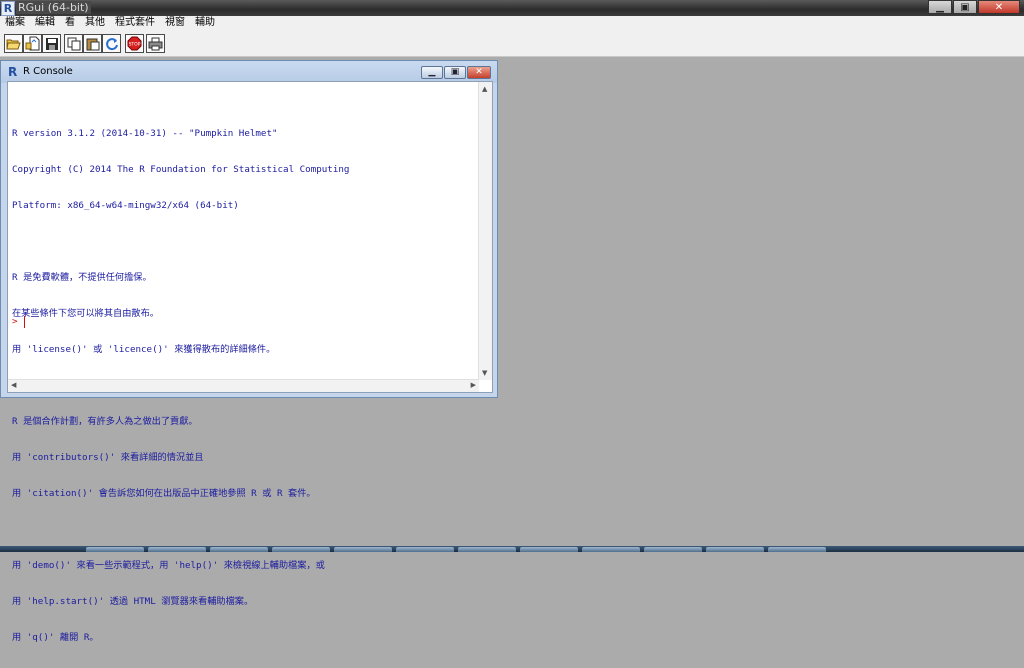  What do you see at coordinates (85, 313) in the screenshot?
I see `console-line: 在某些條件下您可以將其自由散布。` at bounding box center [85, 313].